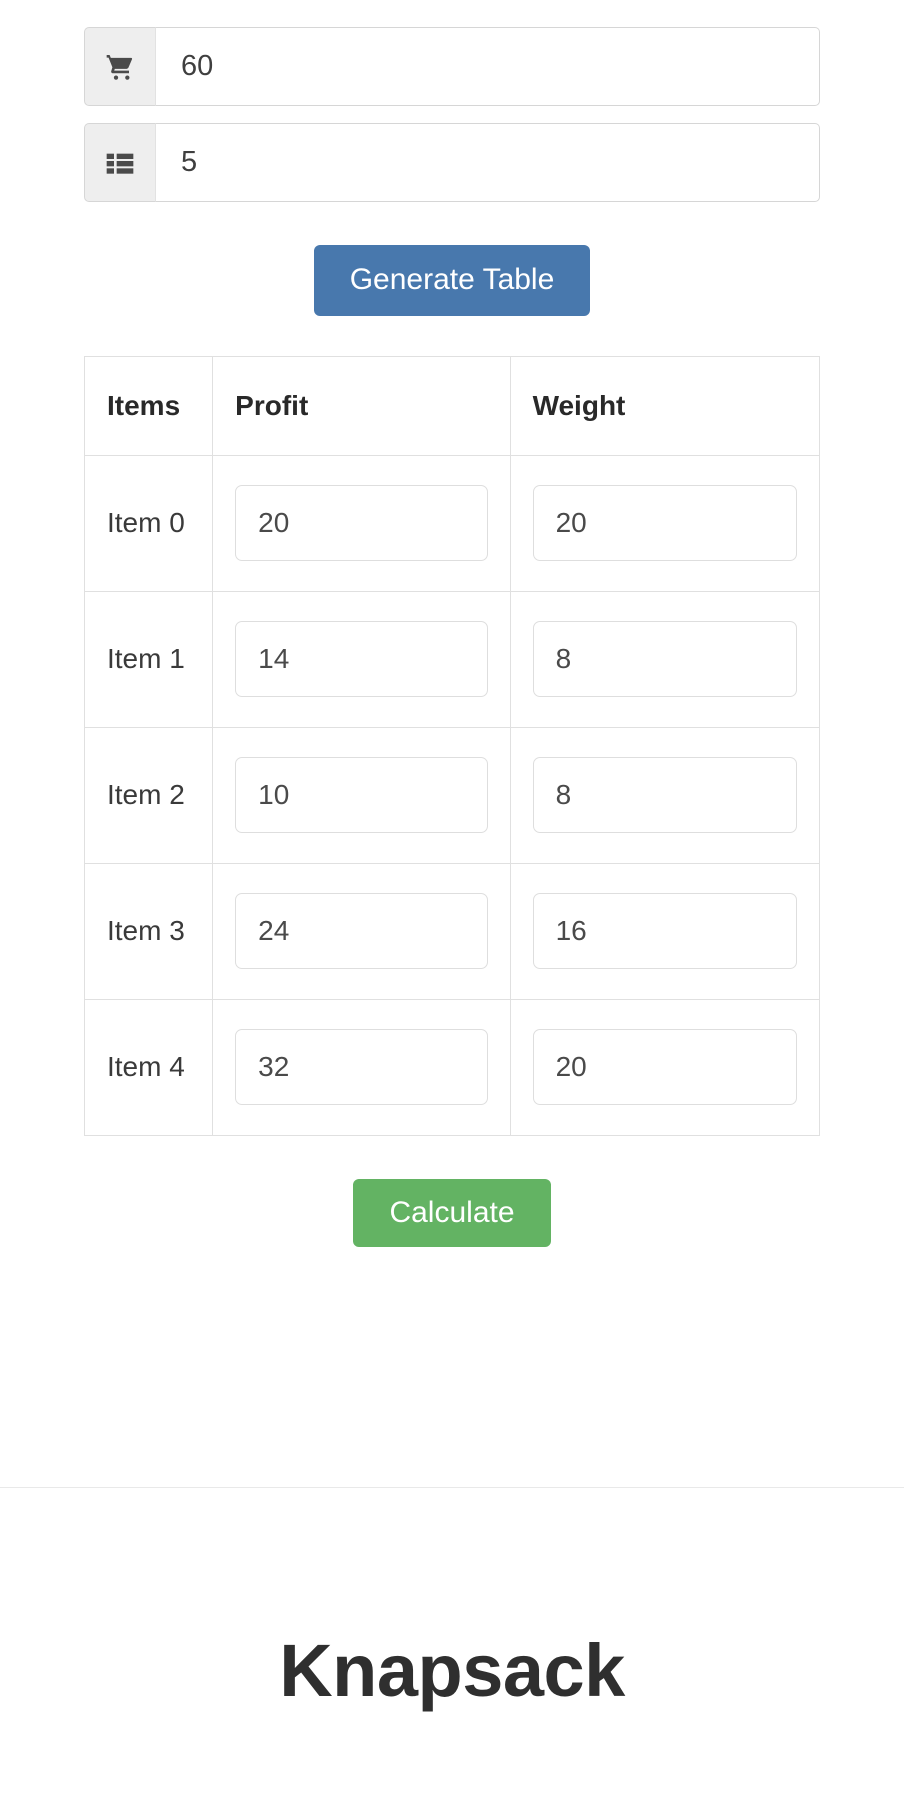 This screenshot has width=904, height=1800. What do you see at coordinates (119, 162) in the screenshot?
I see `list-icon` at bounding box center [119, 162].